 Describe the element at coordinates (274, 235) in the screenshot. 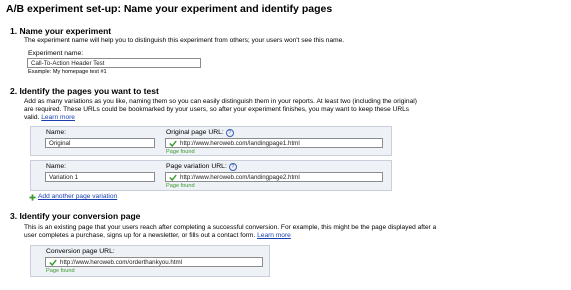

I see `step3-learn-more-link: Learn more` at that location.